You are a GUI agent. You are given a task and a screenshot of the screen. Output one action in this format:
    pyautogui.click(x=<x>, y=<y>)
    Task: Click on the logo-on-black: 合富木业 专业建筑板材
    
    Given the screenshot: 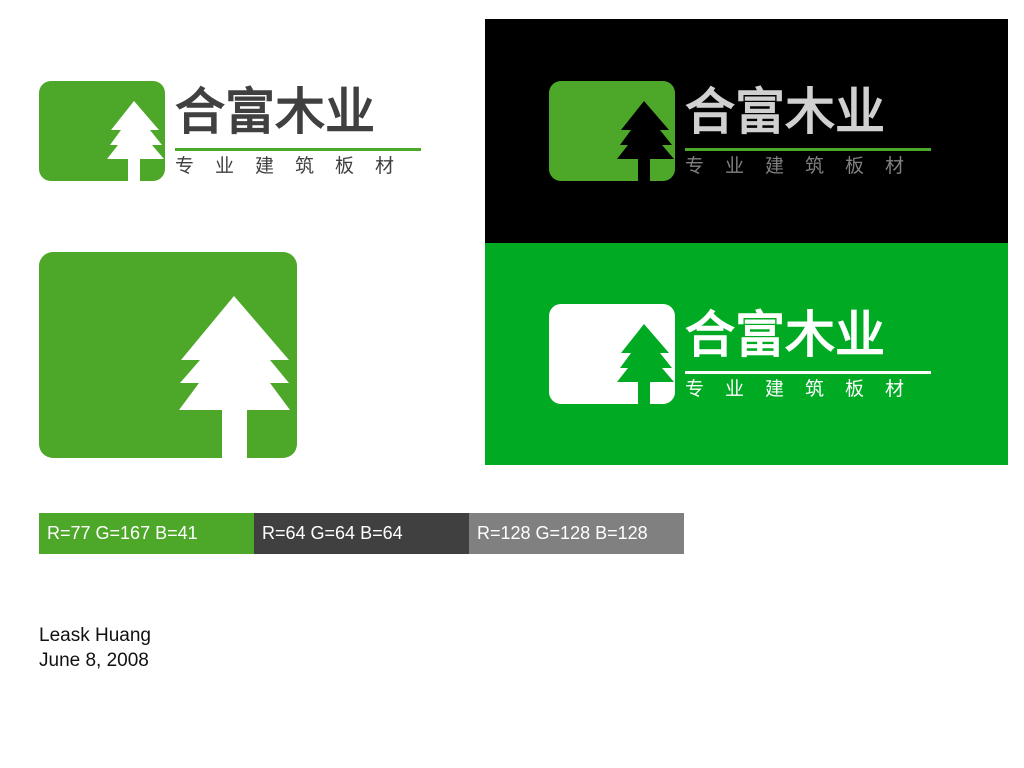 What is the action you would take?
    pyautogui.click(x=749, y=136)
    